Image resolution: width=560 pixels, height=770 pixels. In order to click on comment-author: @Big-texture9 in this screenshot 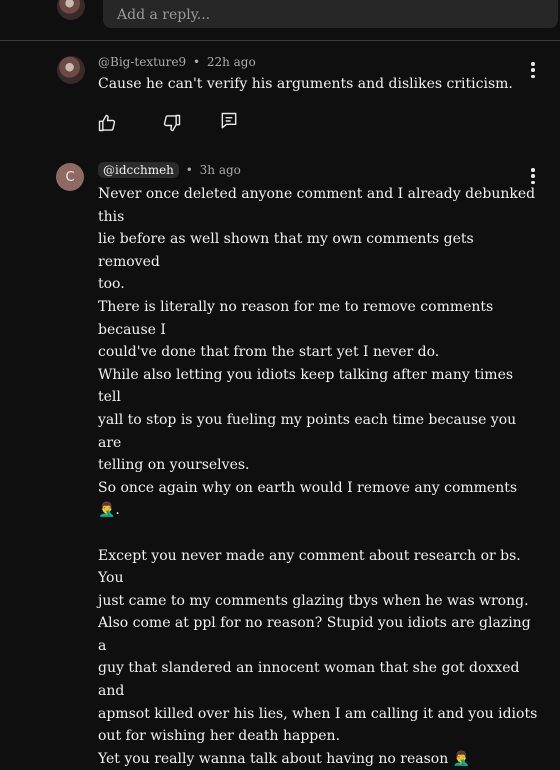, I will do `click(142, 62)`.